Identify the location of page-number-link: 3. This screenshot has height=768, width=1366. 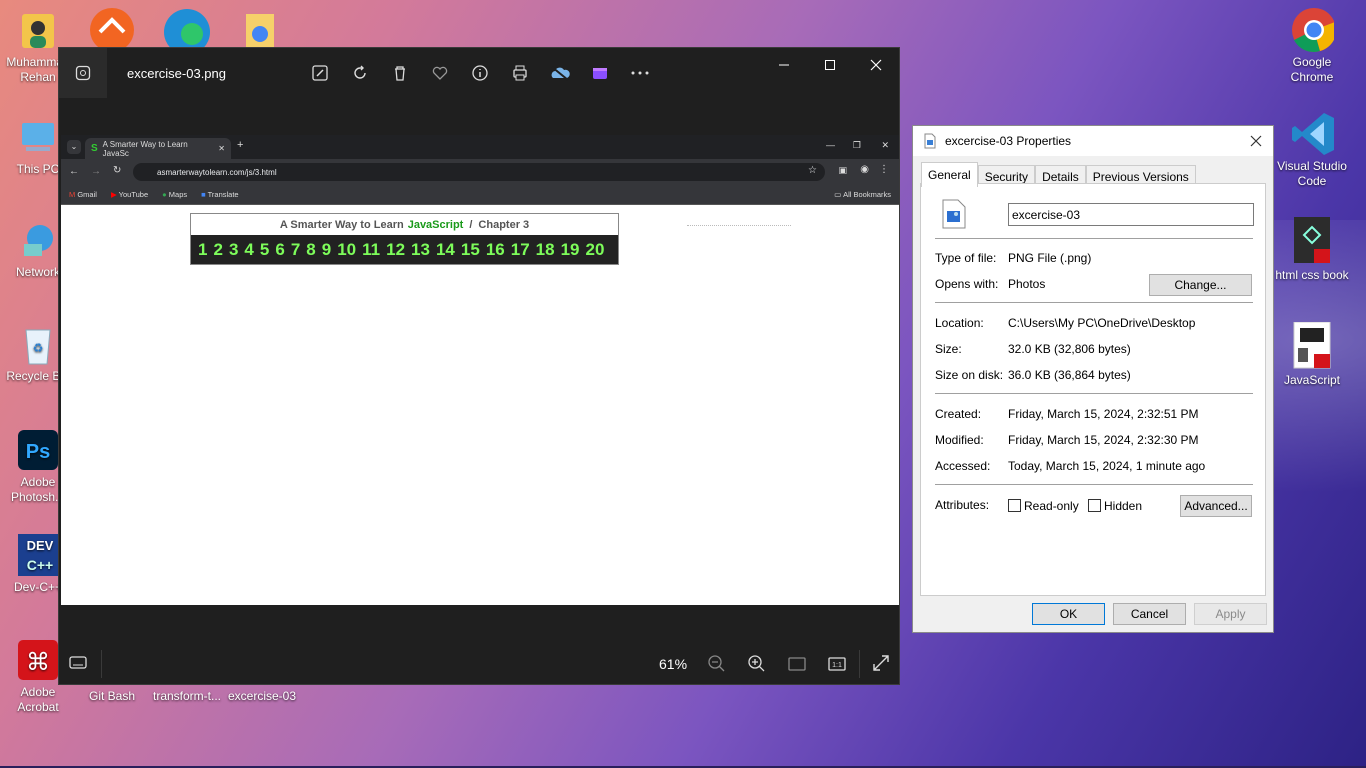
(233, 249).